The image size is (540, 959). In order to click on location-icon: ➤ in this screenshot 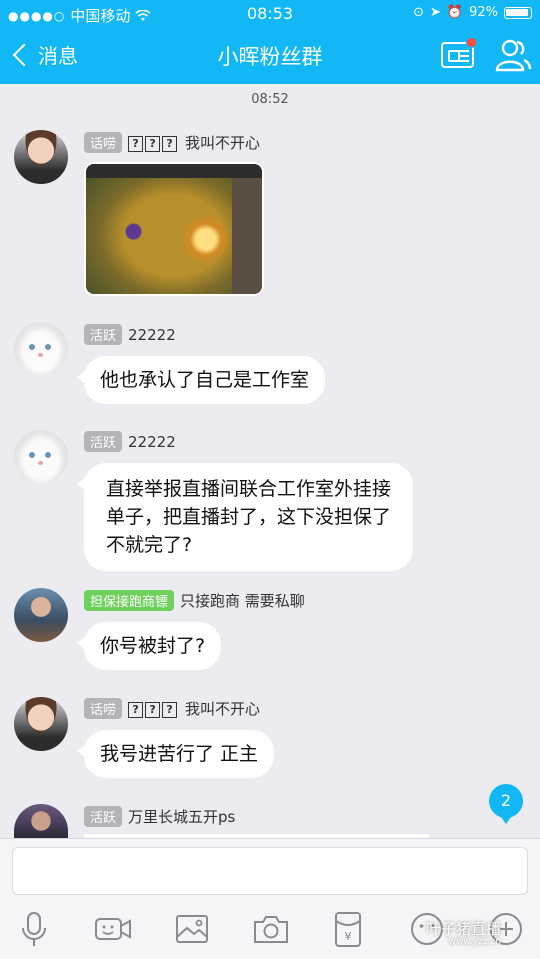, I will do `click(435, 12)`.